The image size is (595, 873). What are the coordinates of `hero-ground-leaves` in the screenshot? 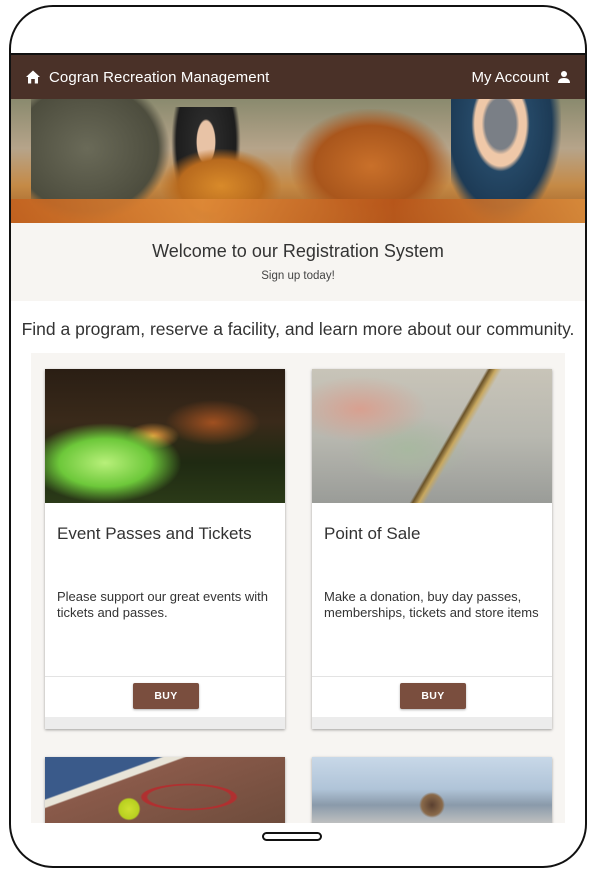 It's located at (298, 211).